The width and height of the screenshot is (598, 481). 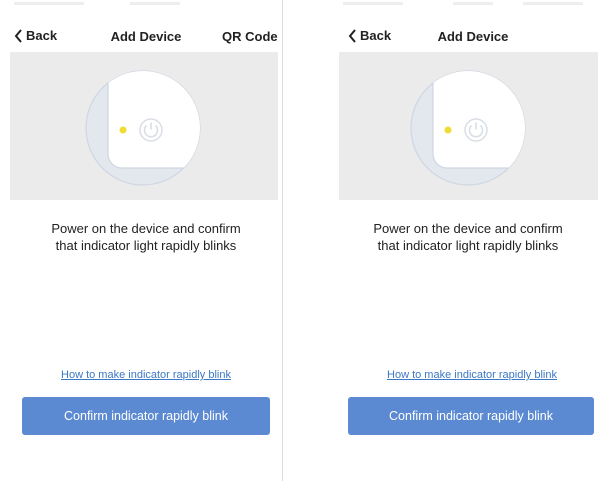 I want to click on qr-code-button: QR Code, so click(x=250, y=36).